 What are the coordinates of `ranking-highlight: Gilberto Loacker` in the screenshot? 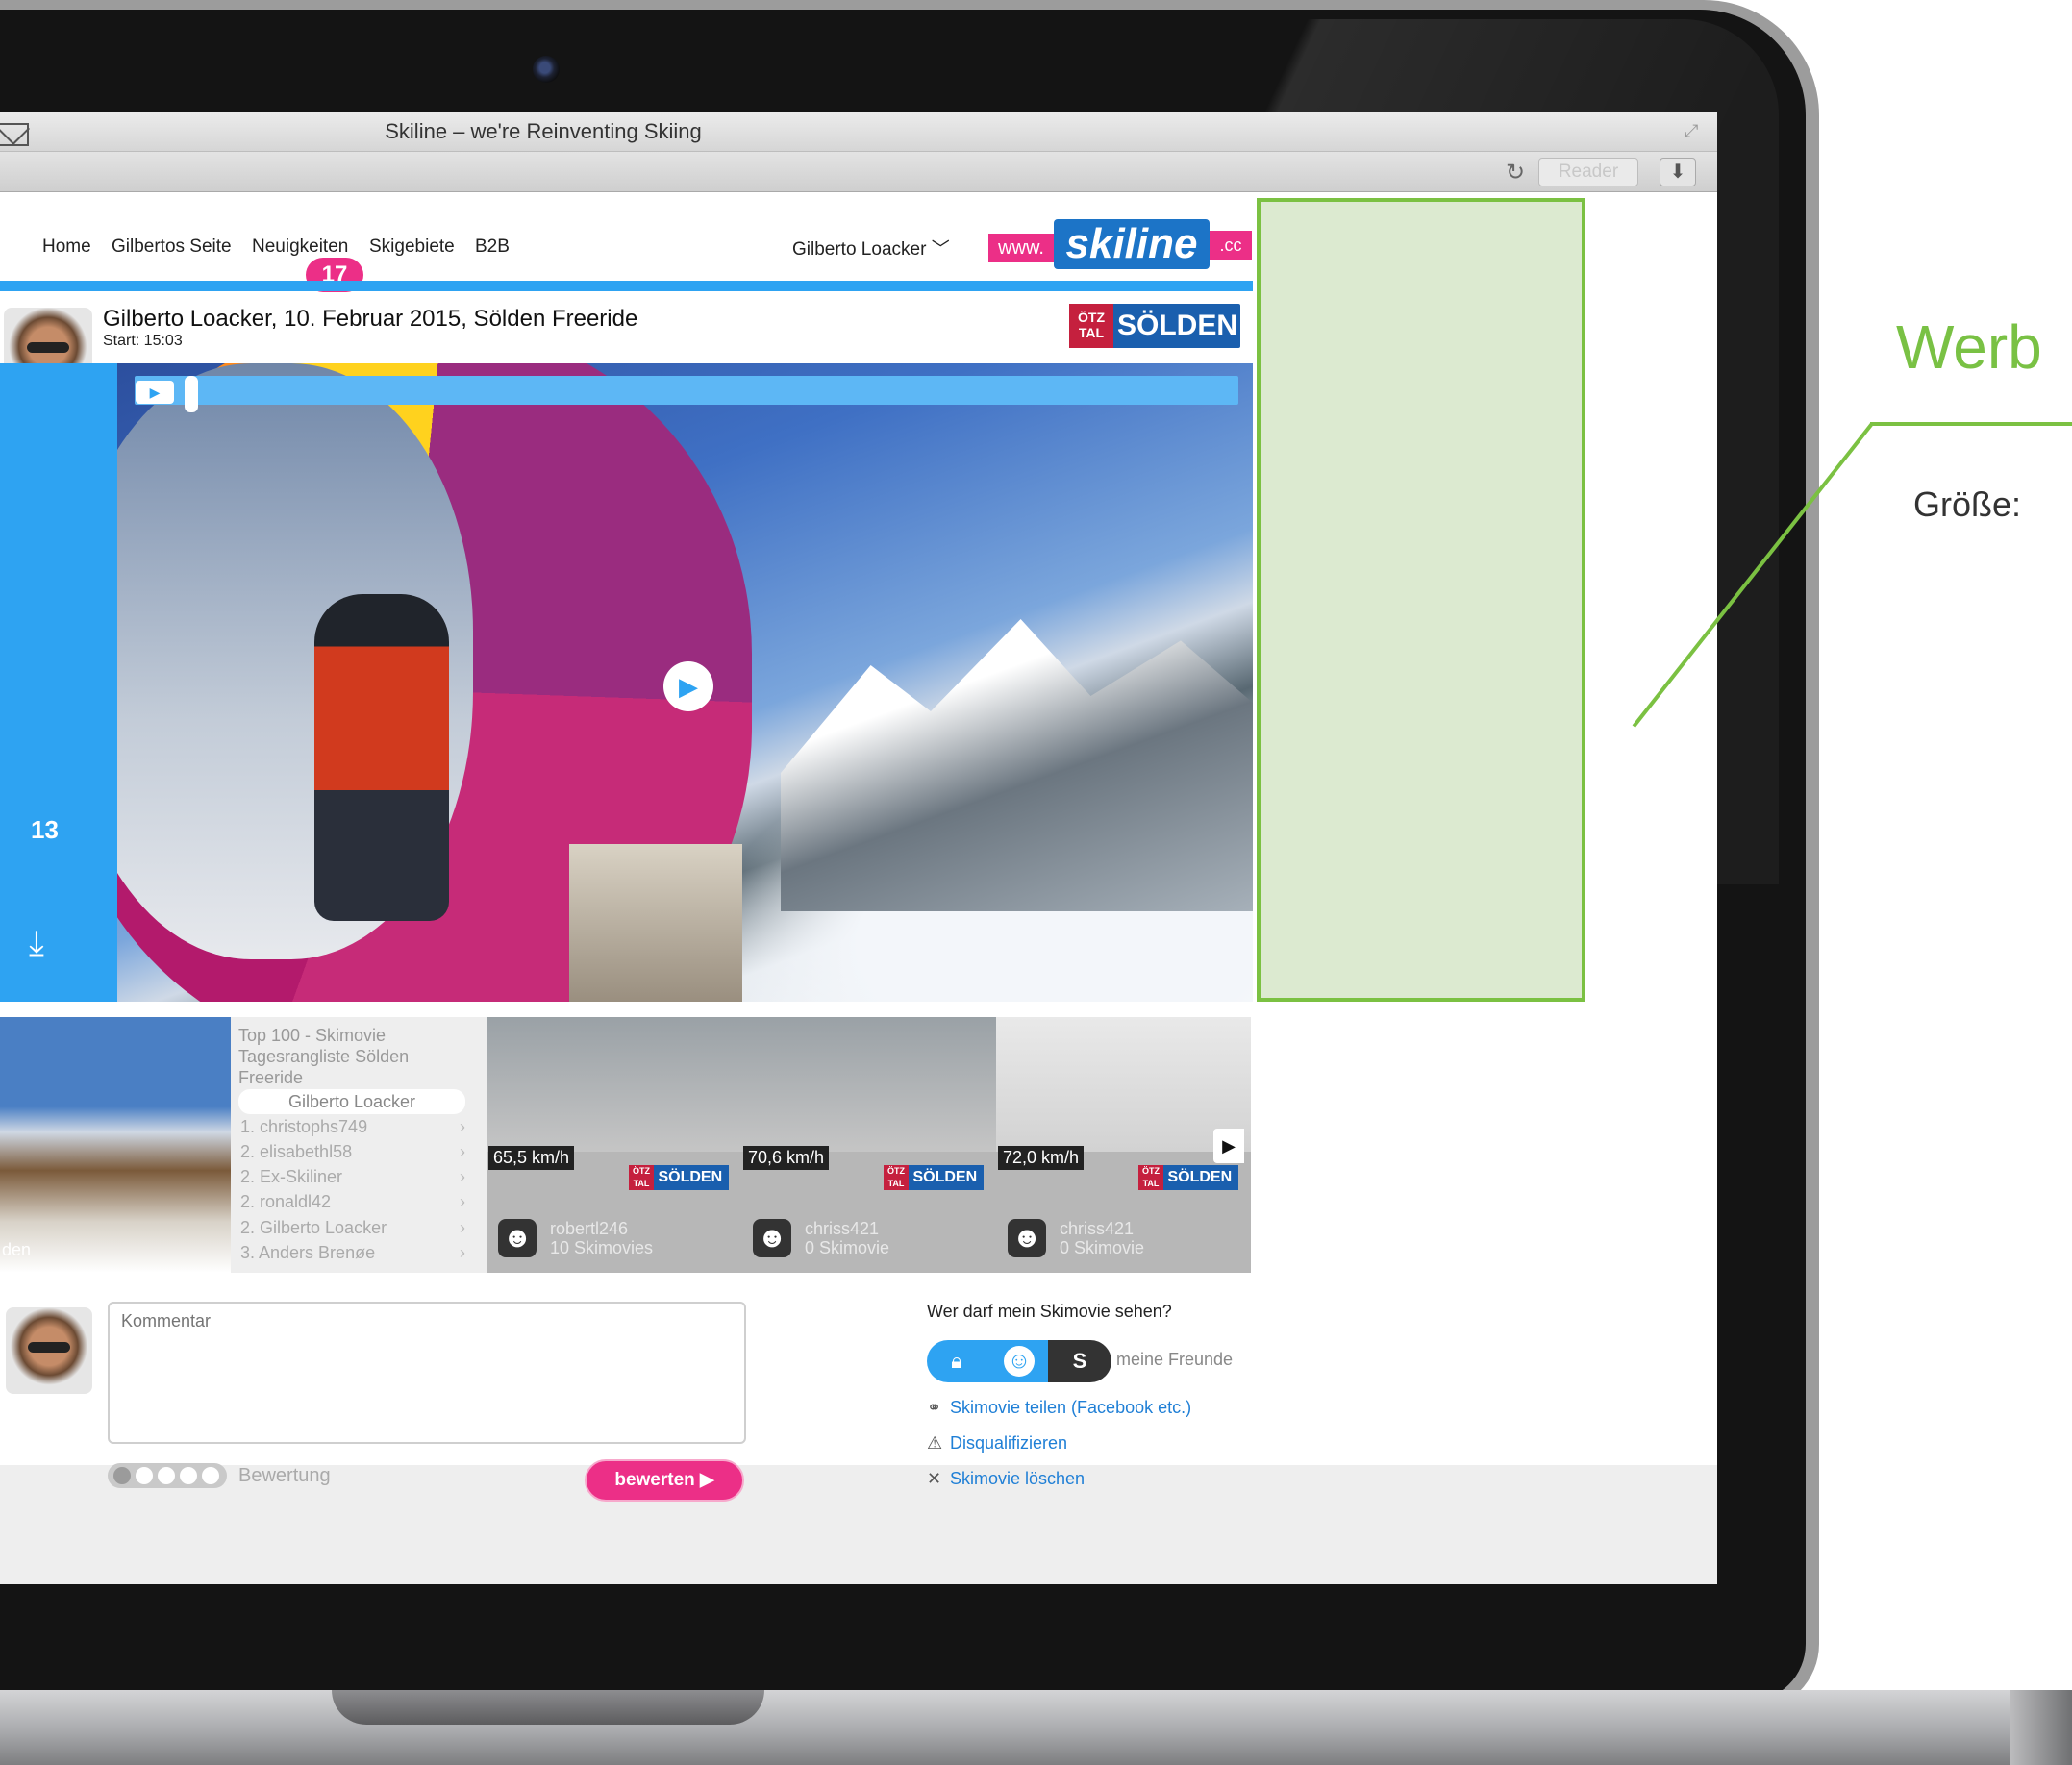 It's located at (351, 1101).